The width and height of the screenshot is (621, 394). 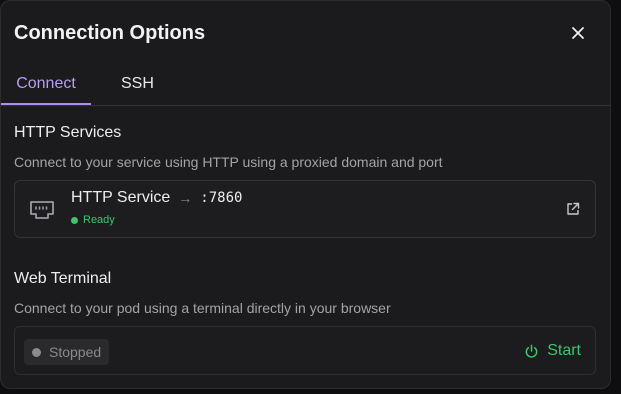 I want to click on http-services-heading: HTTP Services, so click(x=68, y=132).